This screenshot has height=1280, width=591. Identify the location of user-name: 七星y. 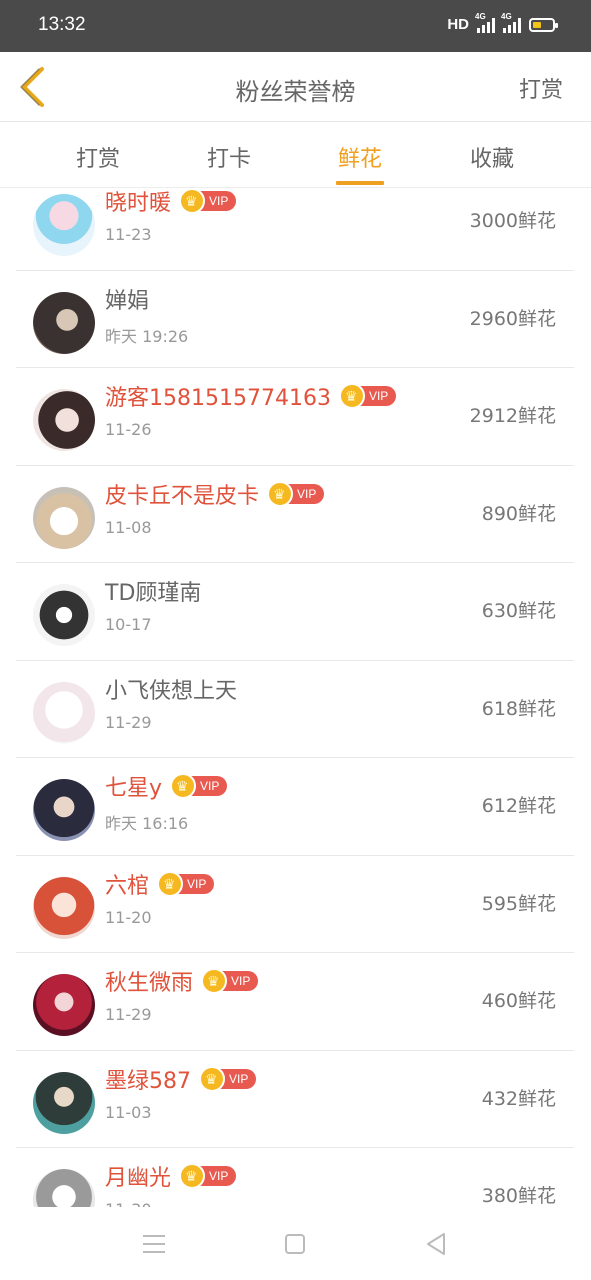
(134, 788).